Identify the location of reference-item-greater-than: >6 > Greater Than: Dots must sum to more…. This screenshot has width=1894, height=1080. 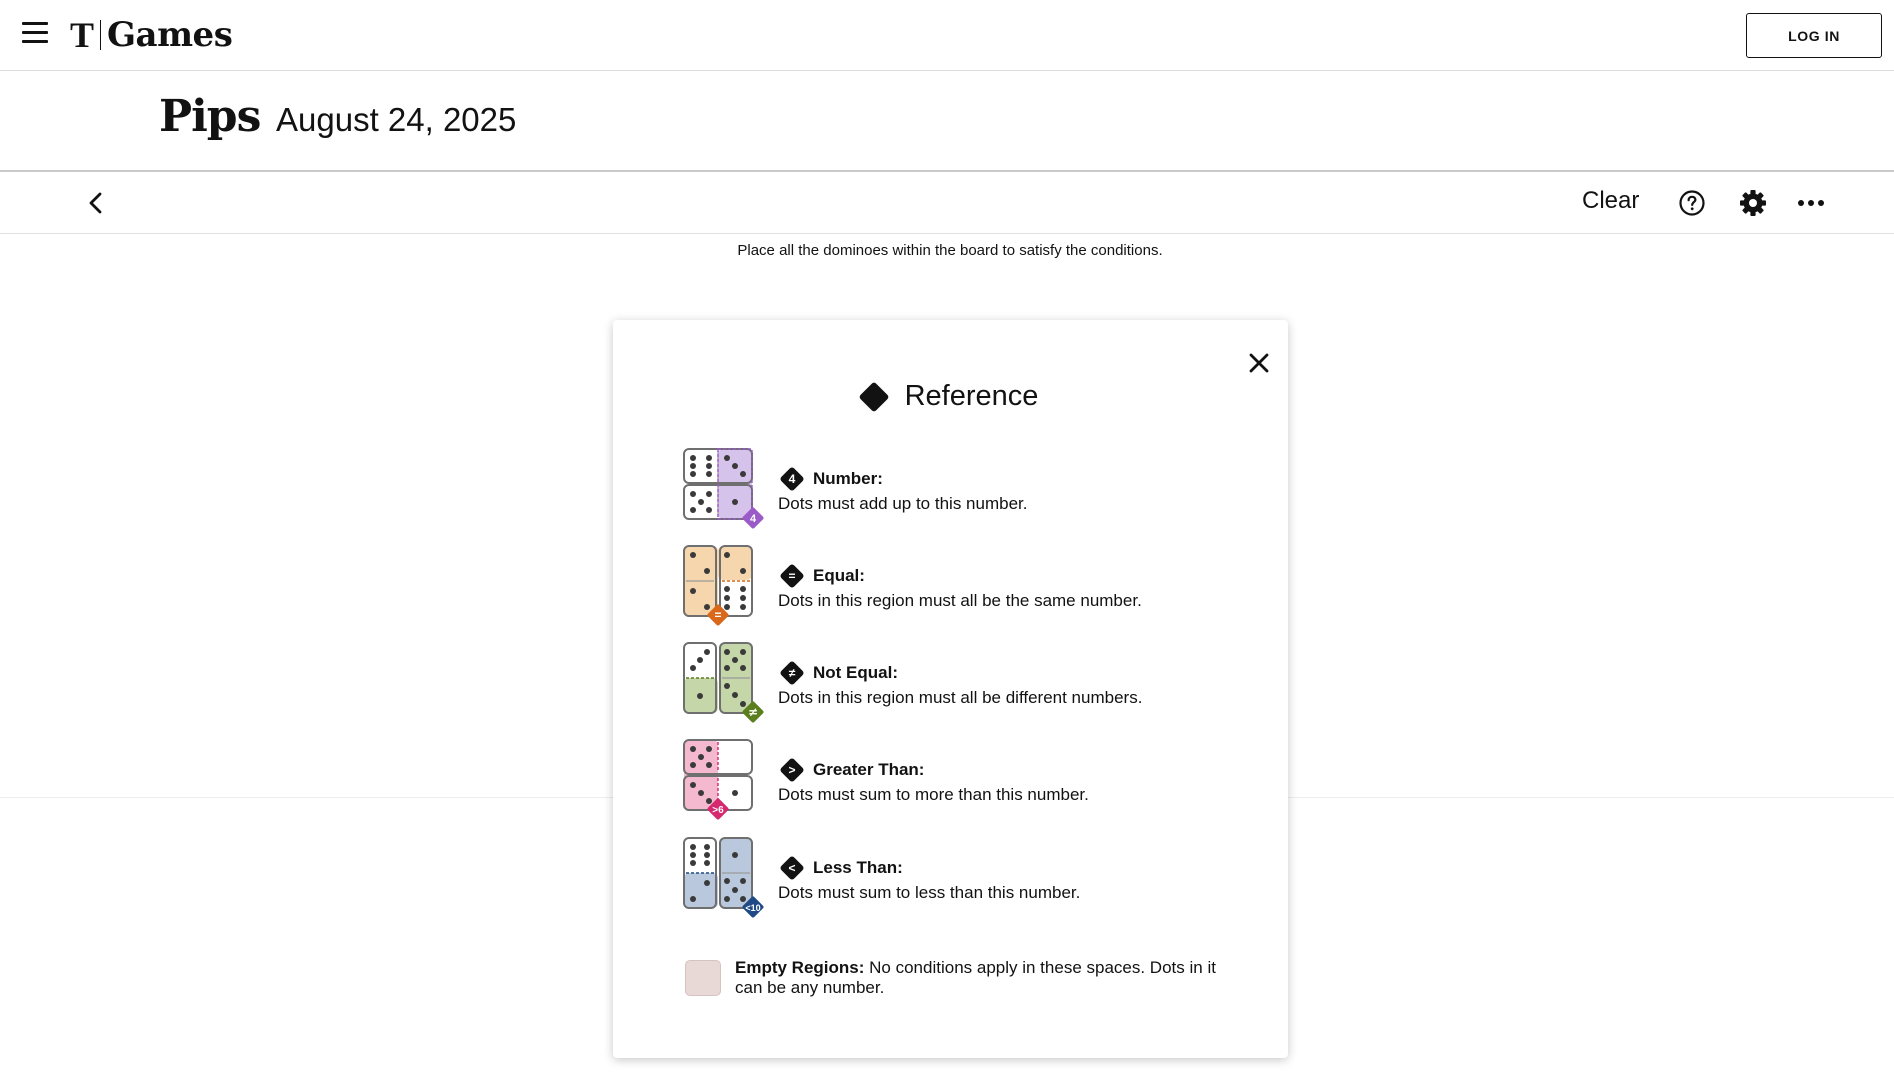
(963, 779).